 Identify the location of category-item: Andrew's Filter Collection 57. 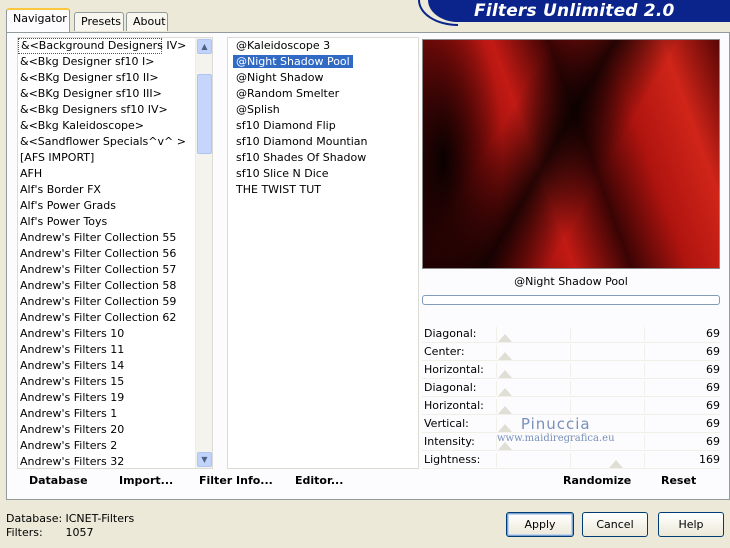
(115, 270).